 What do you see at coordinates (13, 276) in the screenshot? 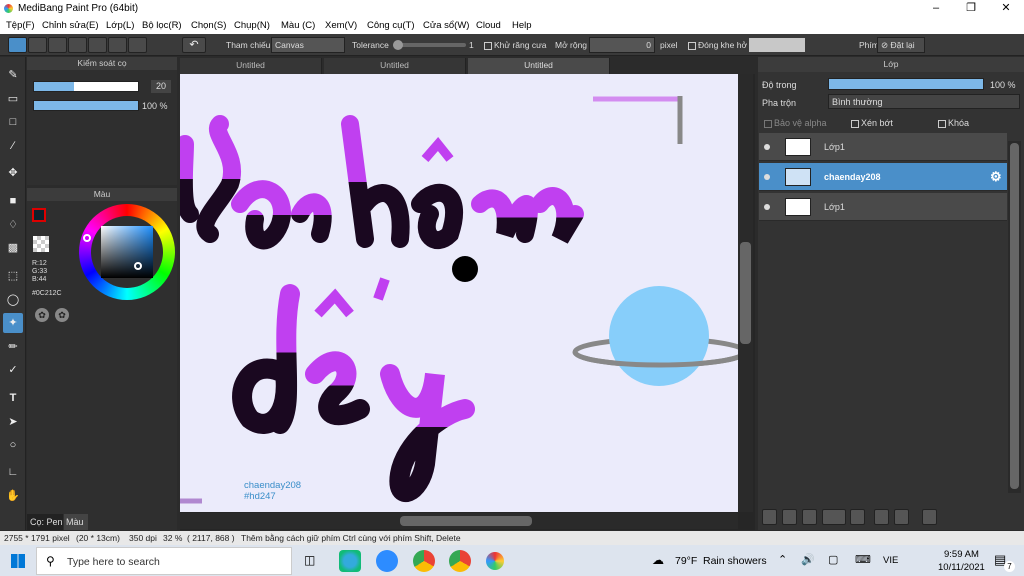
I see `select-rect-tool-icon: ⬚` at bounding box center [13, 276].